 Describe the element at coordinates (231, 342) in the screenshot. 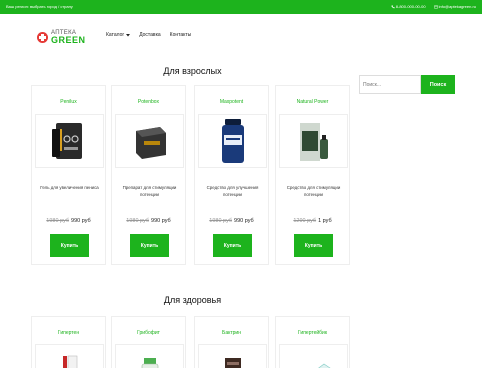

I see `product-card: Бактрин` at that location.